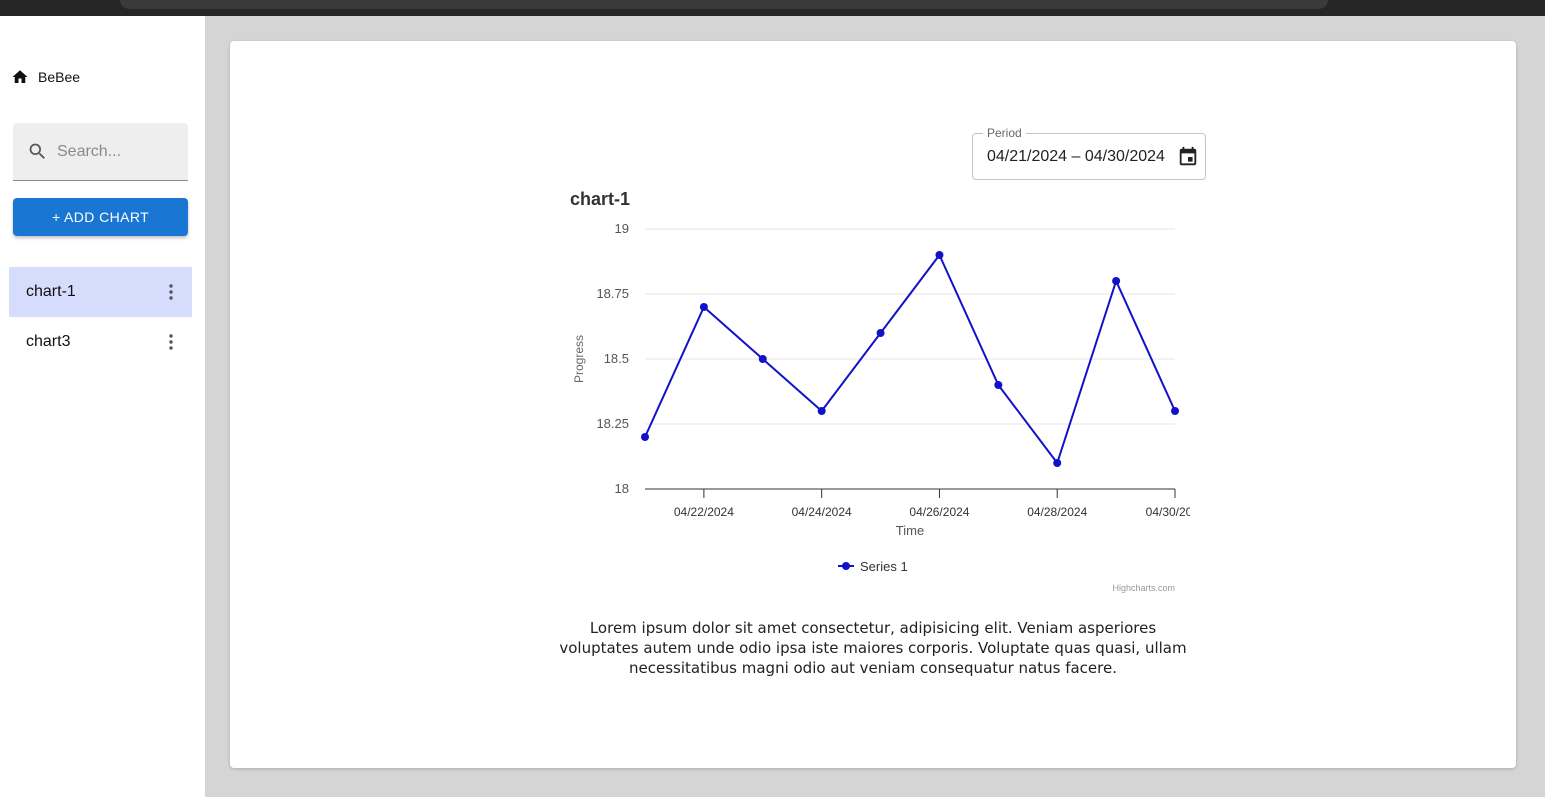  Describe the element at coordinates (20, 76) in the screenshot. I see `home-icon` at that location.